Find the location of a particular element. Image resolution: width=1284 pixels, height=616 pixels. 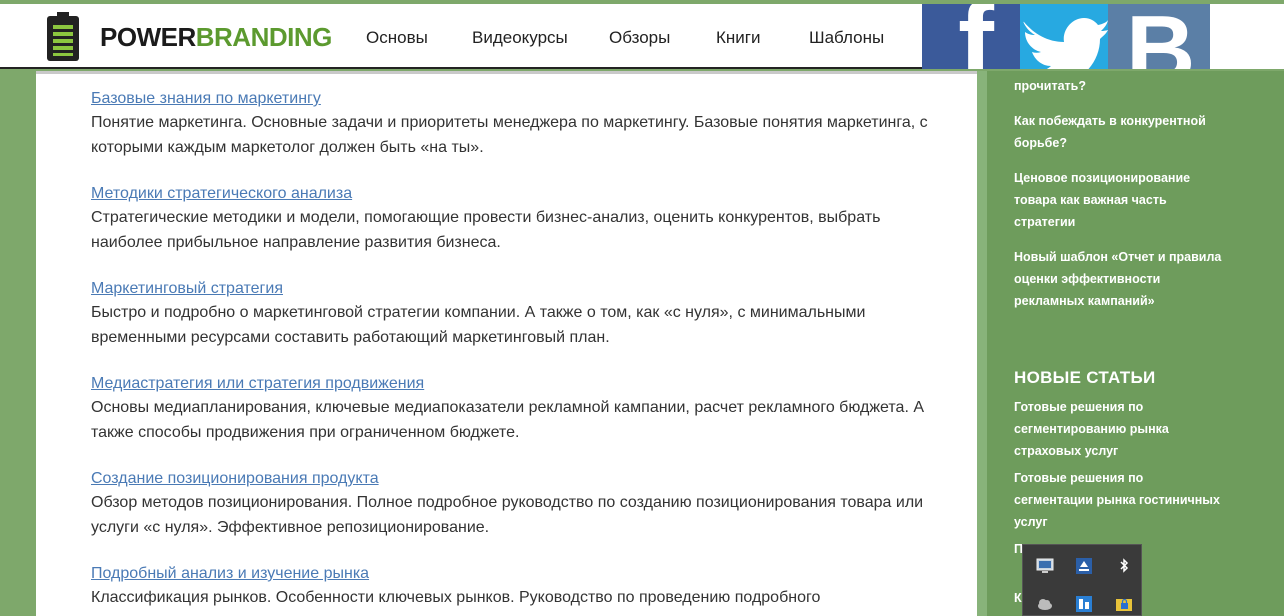

article-link: Маркетинговый стратегия is located at coordinates (516, 289).